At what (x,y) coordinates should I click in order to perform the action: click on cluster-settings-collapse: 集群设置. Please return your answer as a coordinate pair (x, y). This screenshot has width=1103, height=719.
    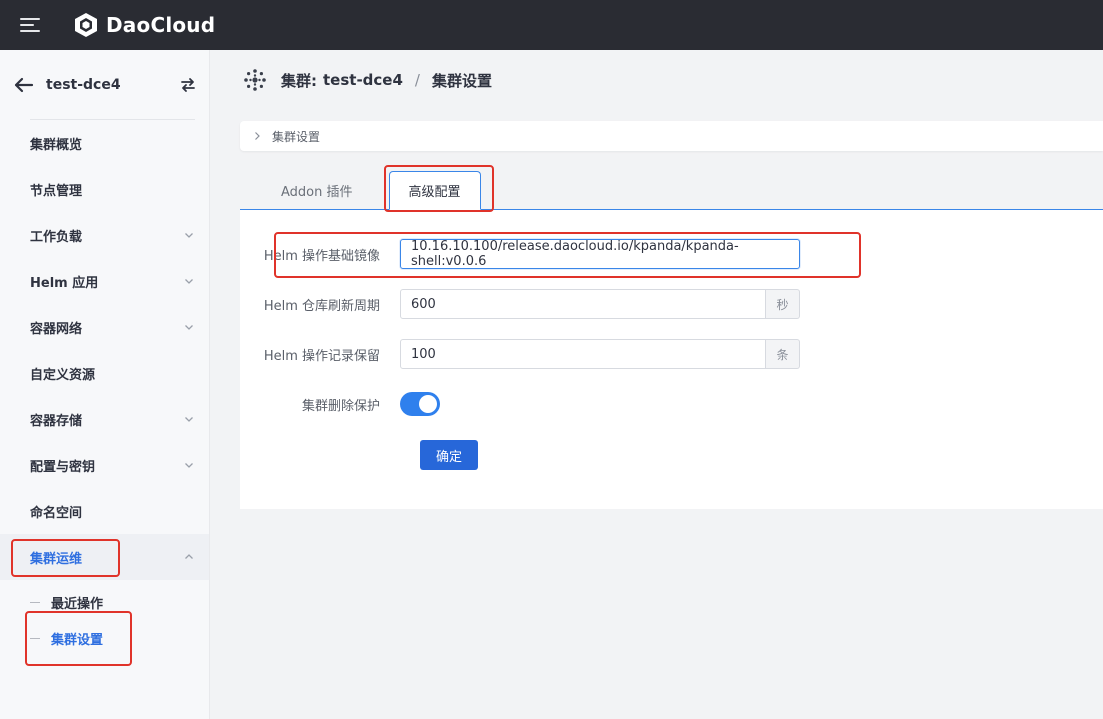
    Looking at the image, I should click on (671, 136).